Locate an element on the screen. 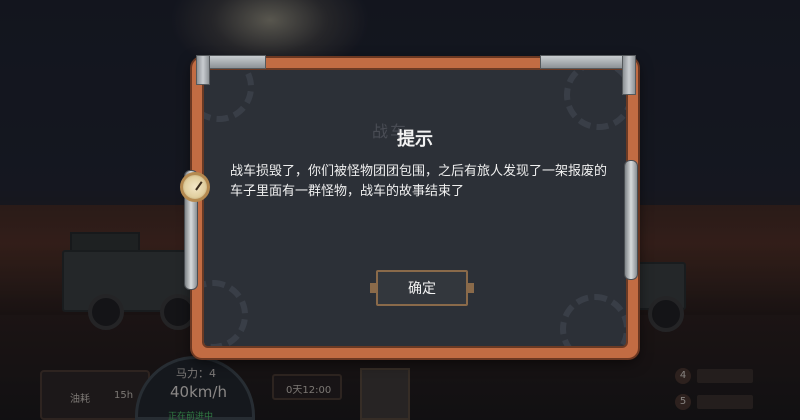  confirm-button-label: 确定 is located at coordinates (422, 289).